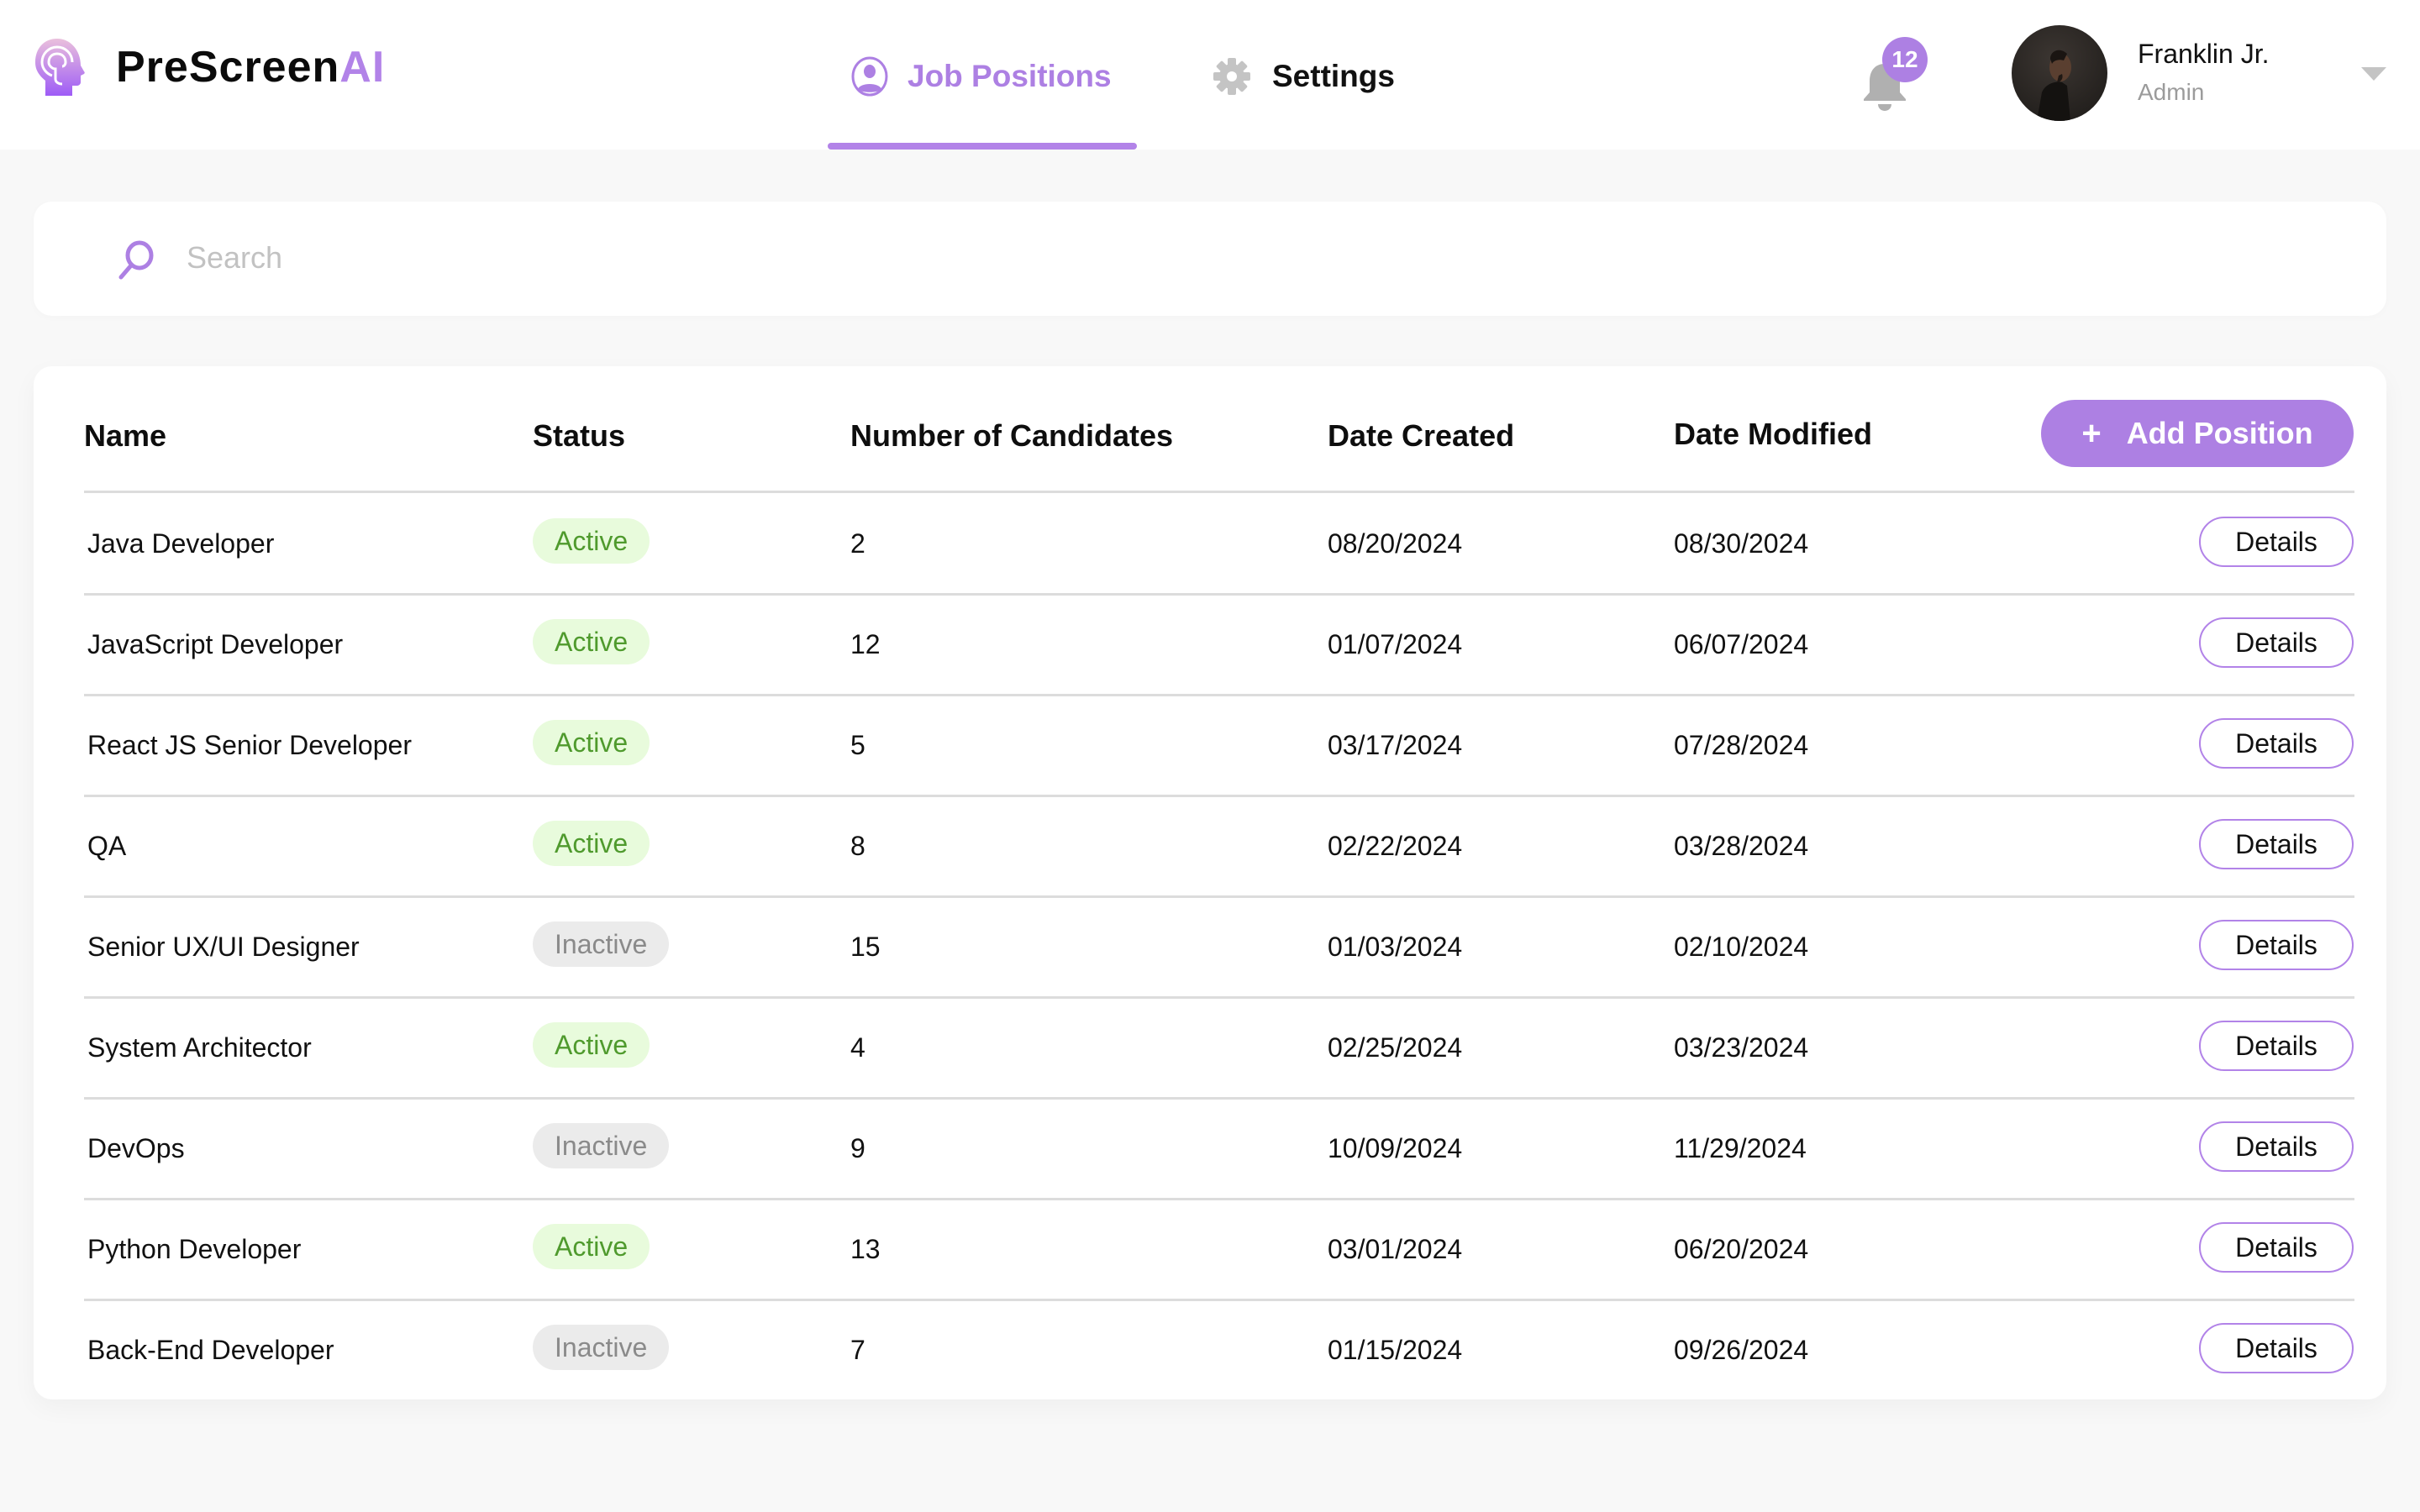 This screenshot has height=1512, width=2420. What do you see at coordinates (1741, 947) in the screenshot?
I see `date-modified: 02/10/2024` at bounding box center [1741, 947].